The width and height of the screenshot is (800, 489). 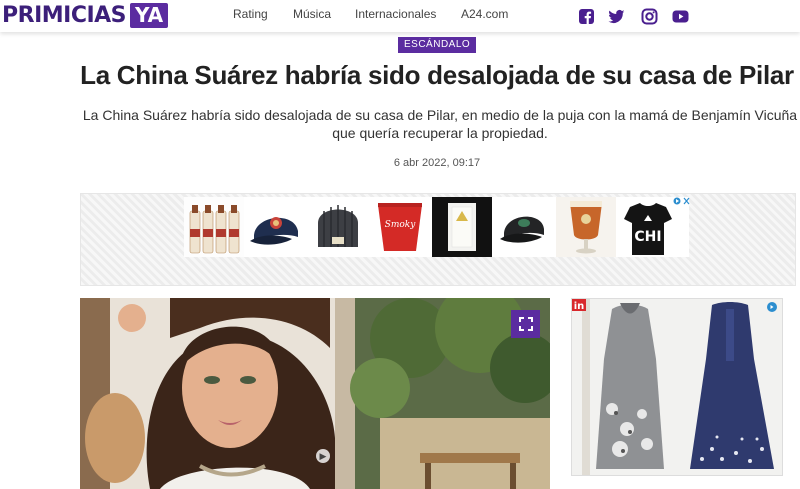 I want to click on ad-product-row: Smoky CHI, so click(x=436, y=227).